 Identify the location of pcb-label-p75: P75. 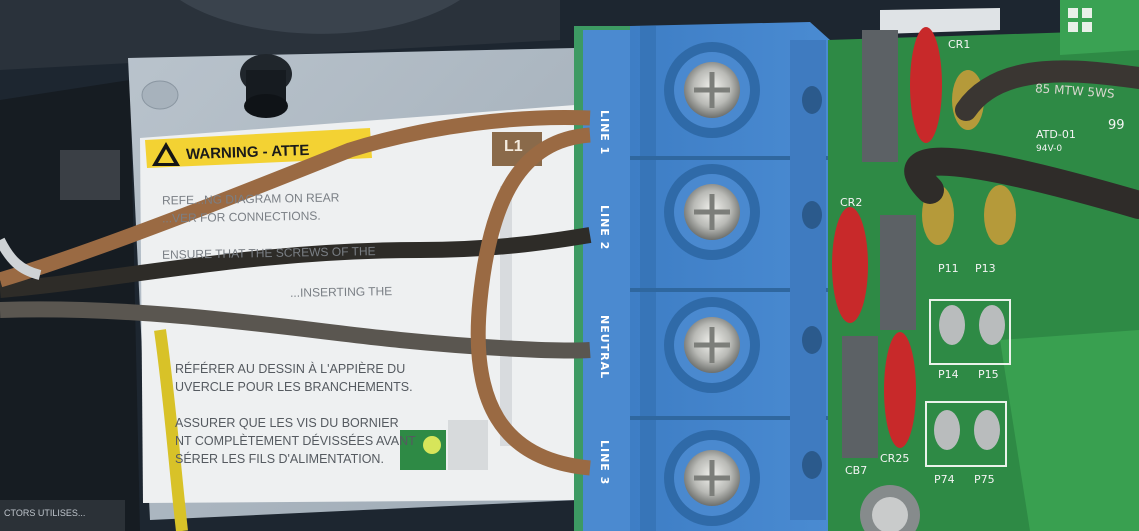
(984, 479).